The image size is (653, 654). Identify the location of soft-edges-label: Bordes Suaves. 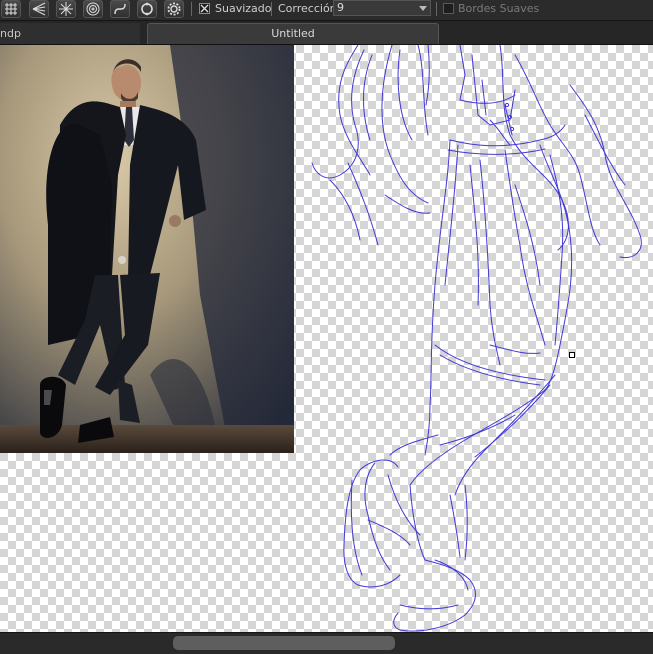
(499, 8).